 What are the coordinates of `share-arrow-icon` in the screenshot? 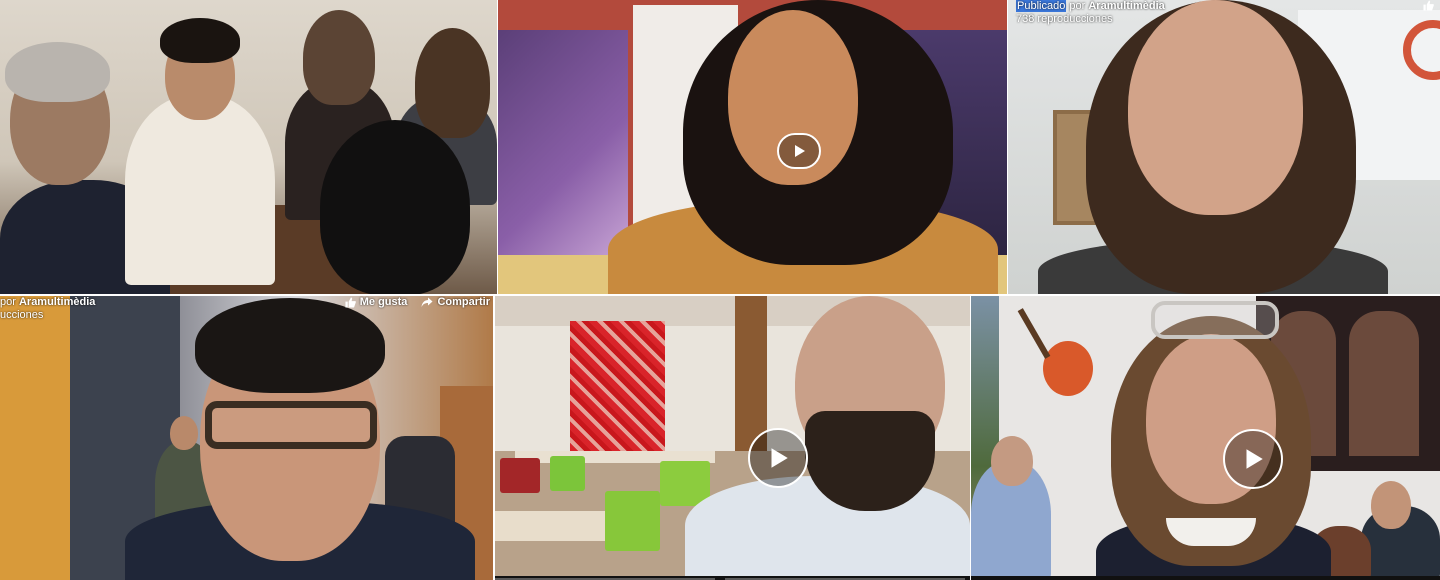 It's located at (427, 302).